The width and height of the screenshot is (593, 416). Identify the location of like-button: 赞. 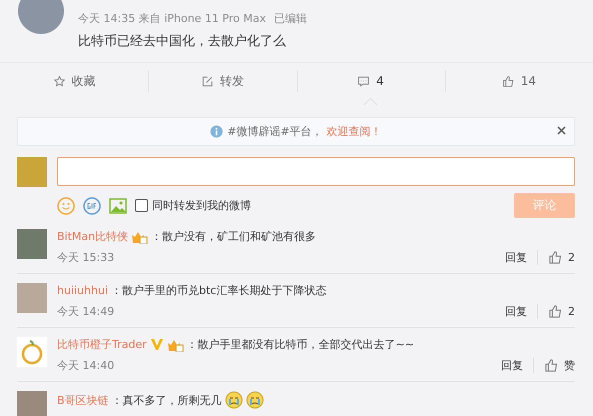
(554, 365).